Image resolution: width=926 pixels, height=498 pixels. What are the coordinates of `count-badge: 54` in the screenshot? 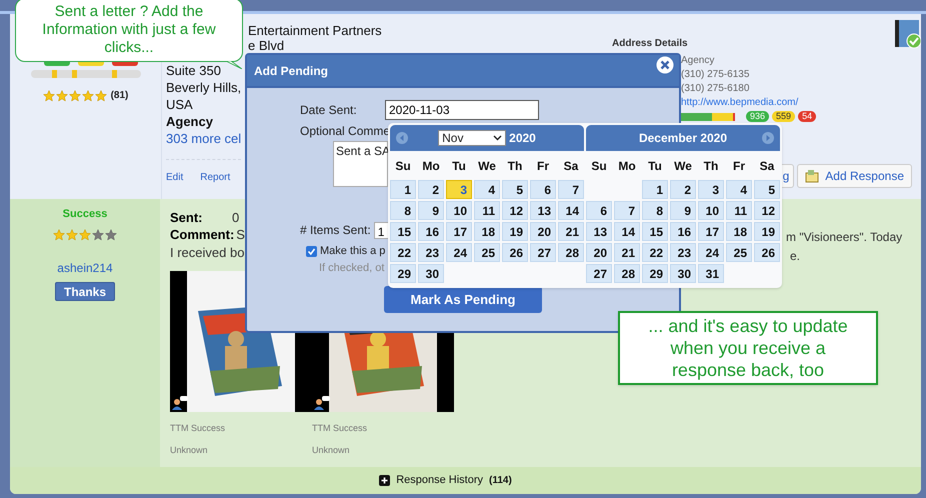 It's located at (807, 116).